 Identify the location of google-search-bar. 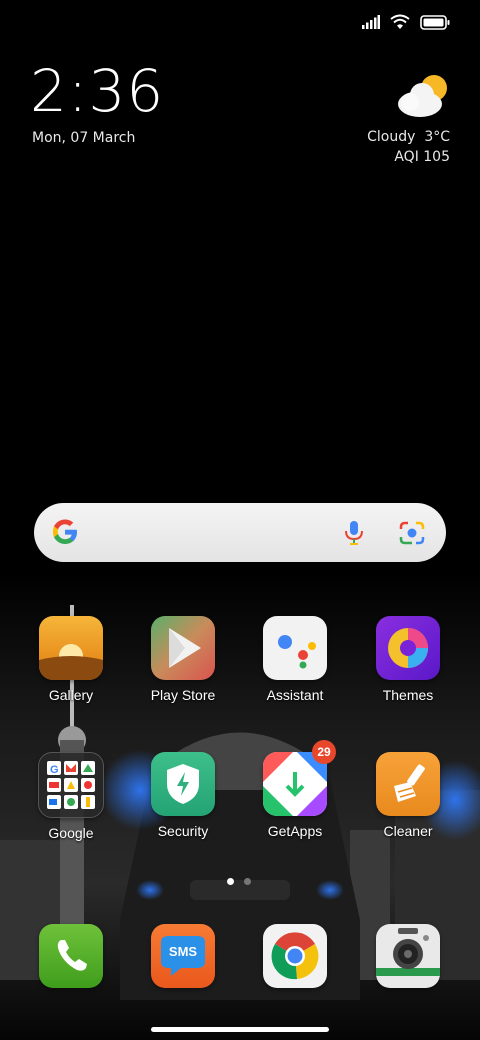
(240, 532).